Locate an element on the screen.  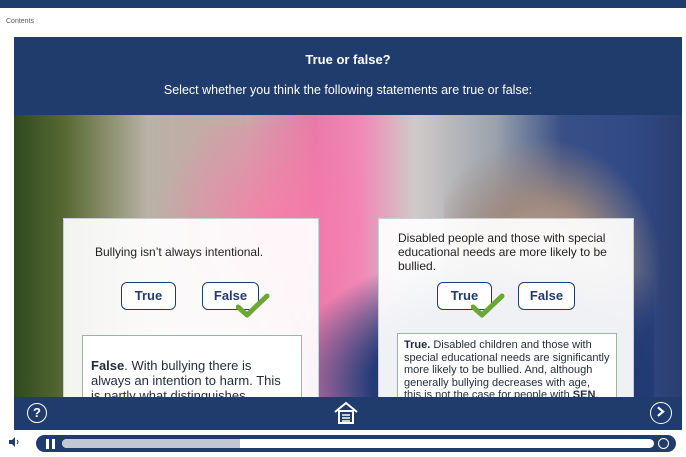
progress-bar is located at coordinates (356, 443).